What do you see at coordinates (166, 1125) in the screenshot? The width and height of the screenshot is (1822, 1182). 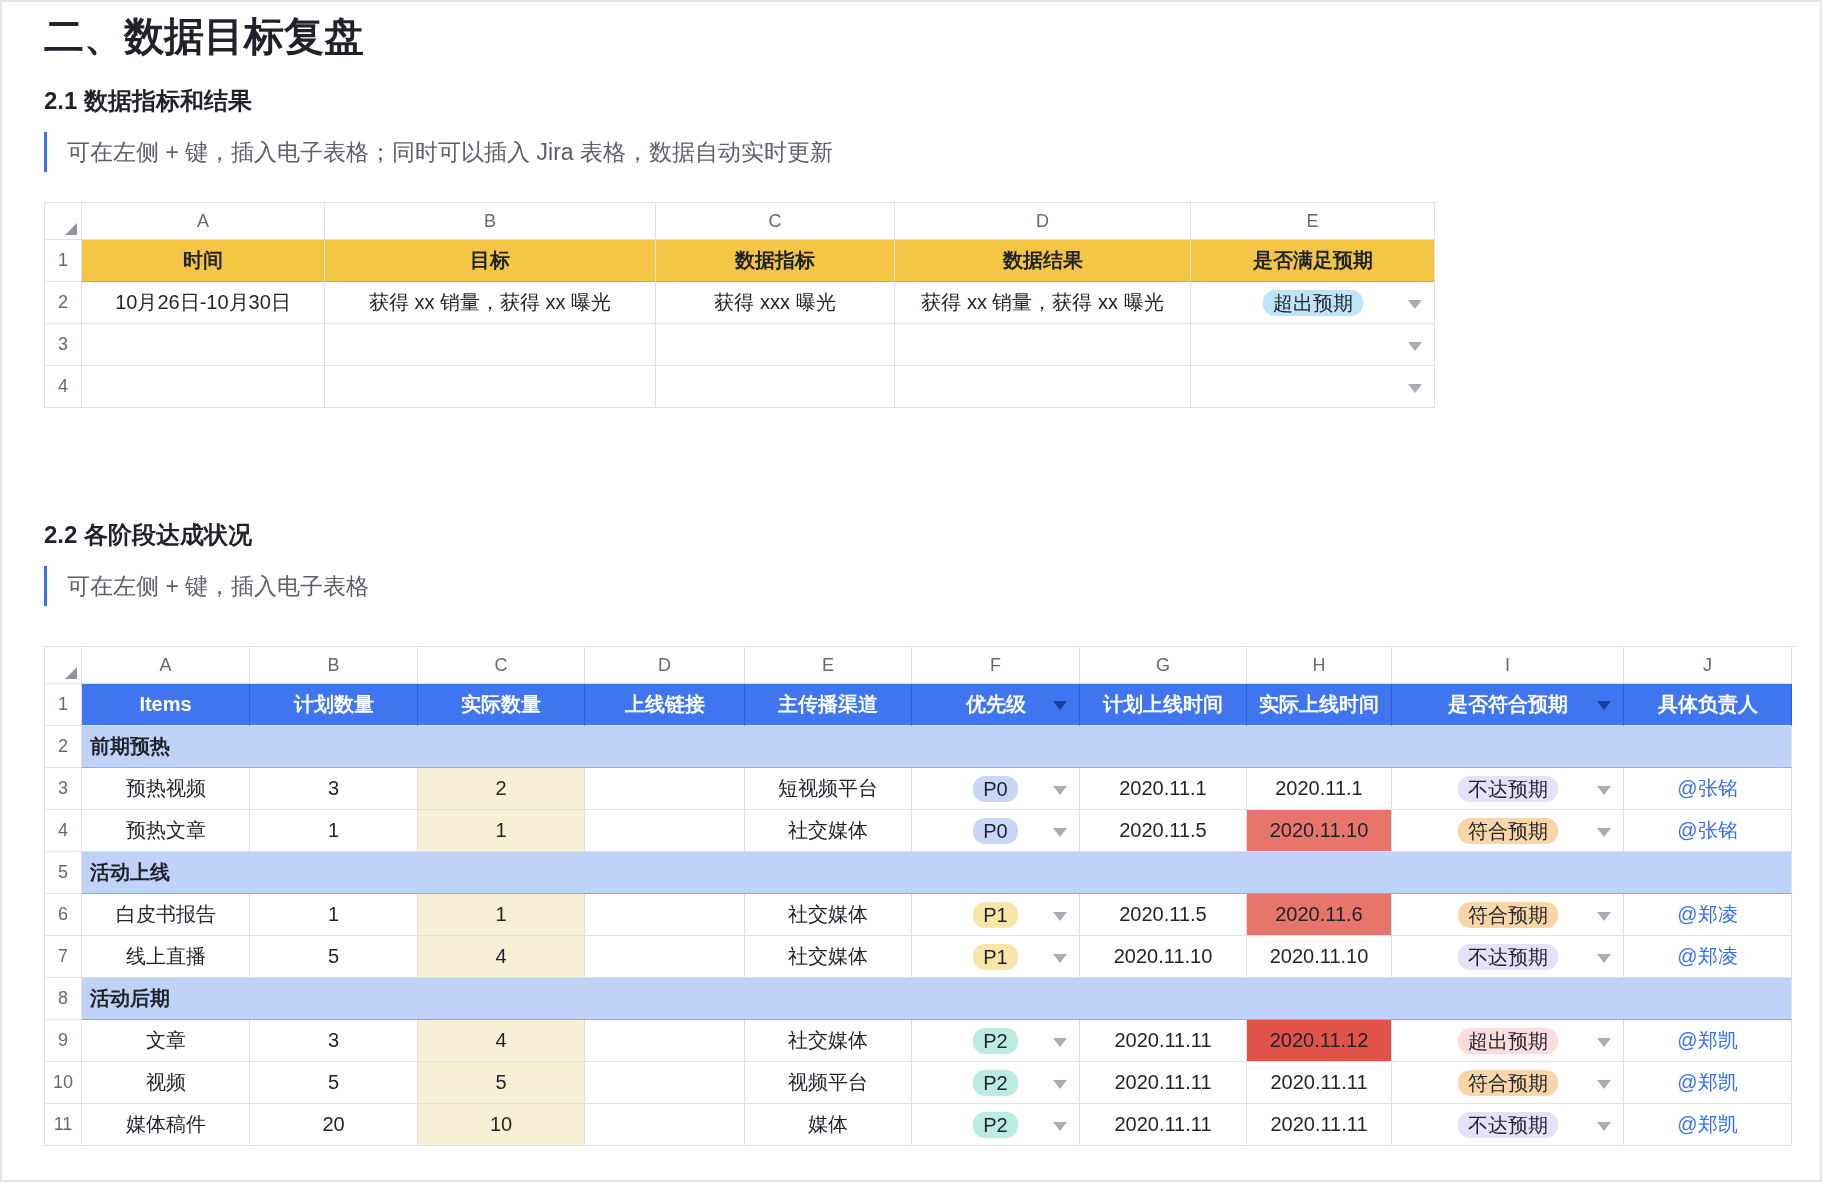 I see `table-cell: 媒体稿件` at bounding box center [166, 1125].